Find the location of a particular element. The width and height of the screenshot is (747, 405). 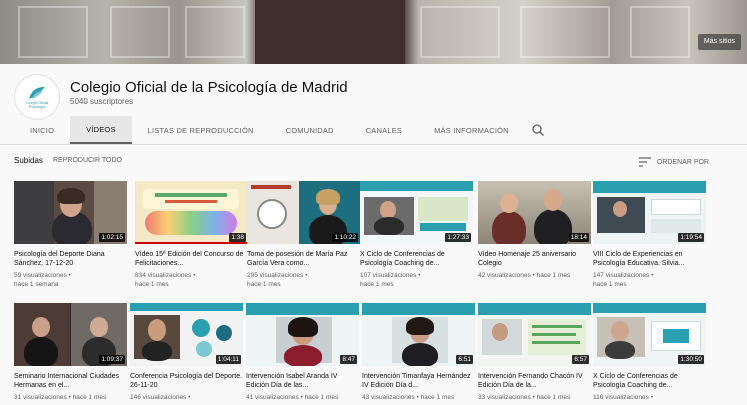

search-icon is located at coordinates (538, 130).